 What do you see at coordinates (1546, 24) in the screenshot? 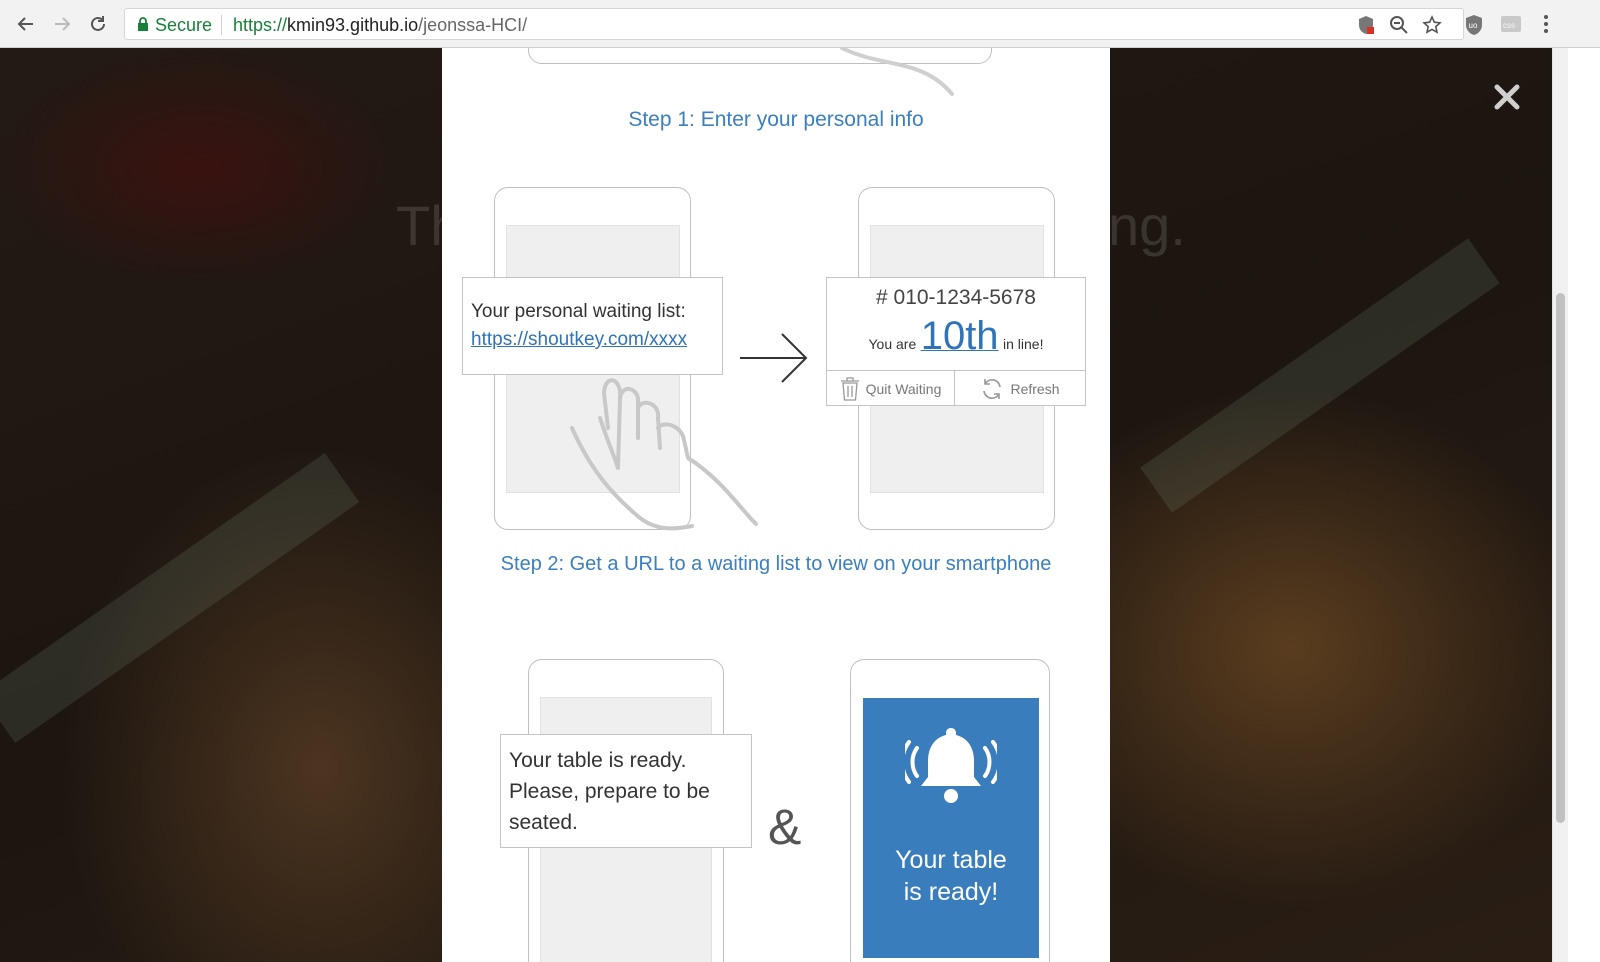
I see `menu-icon` at bounding box center [1546, 24].